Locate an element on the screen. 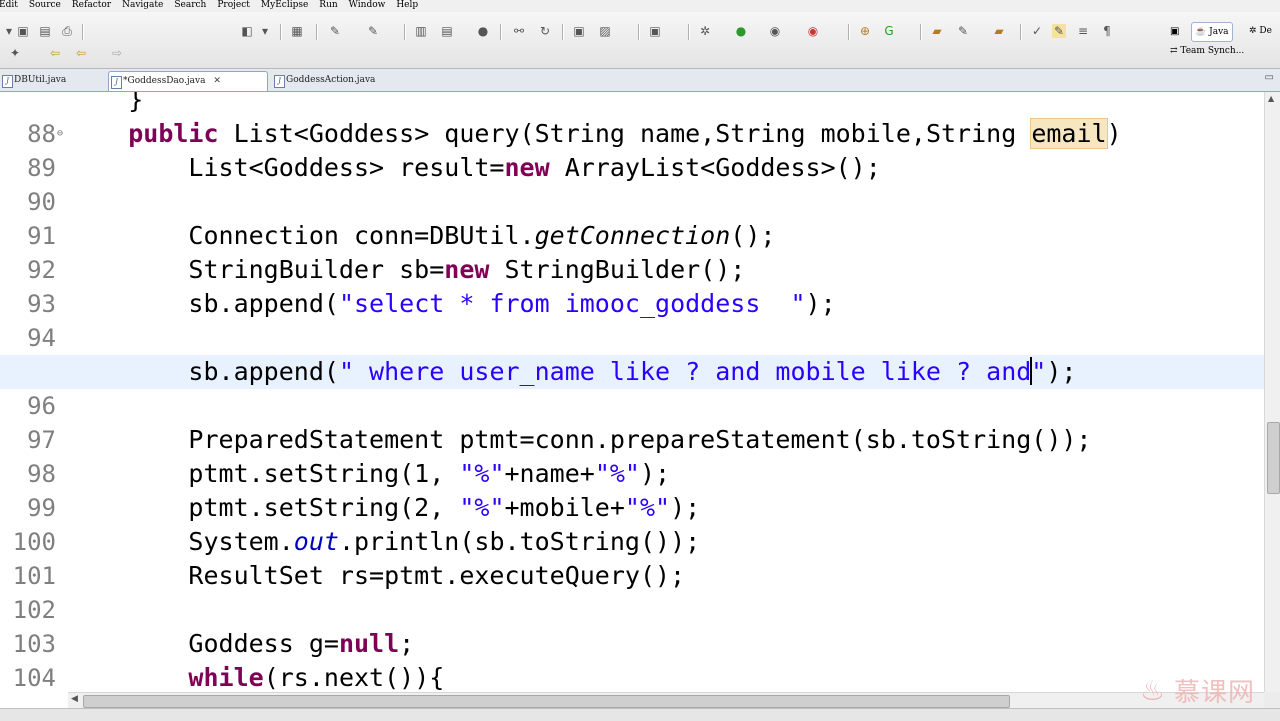  java-perspective-button: ☕ Java is located at coordinates (1212, 32).